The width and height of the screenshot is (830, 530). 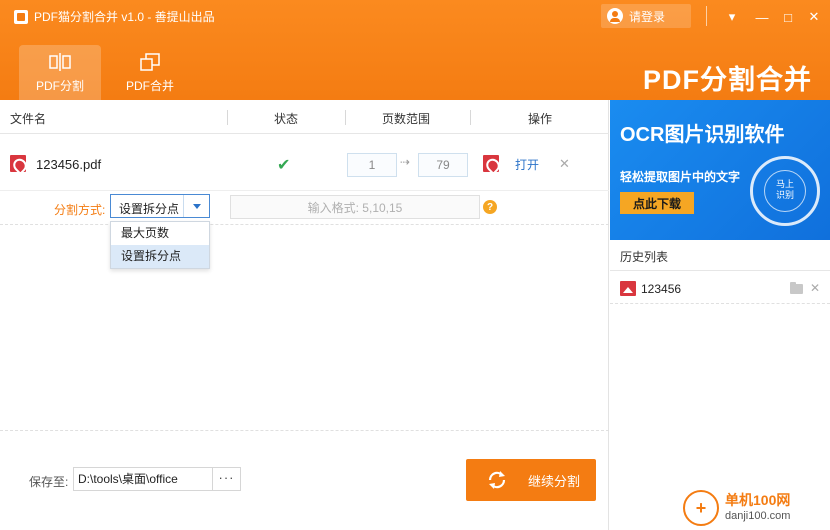 What do you see at coordinates (554, 481) in the screenshot?
I see `continue-split-label: 继续分割` at bounding box center [554, 481].